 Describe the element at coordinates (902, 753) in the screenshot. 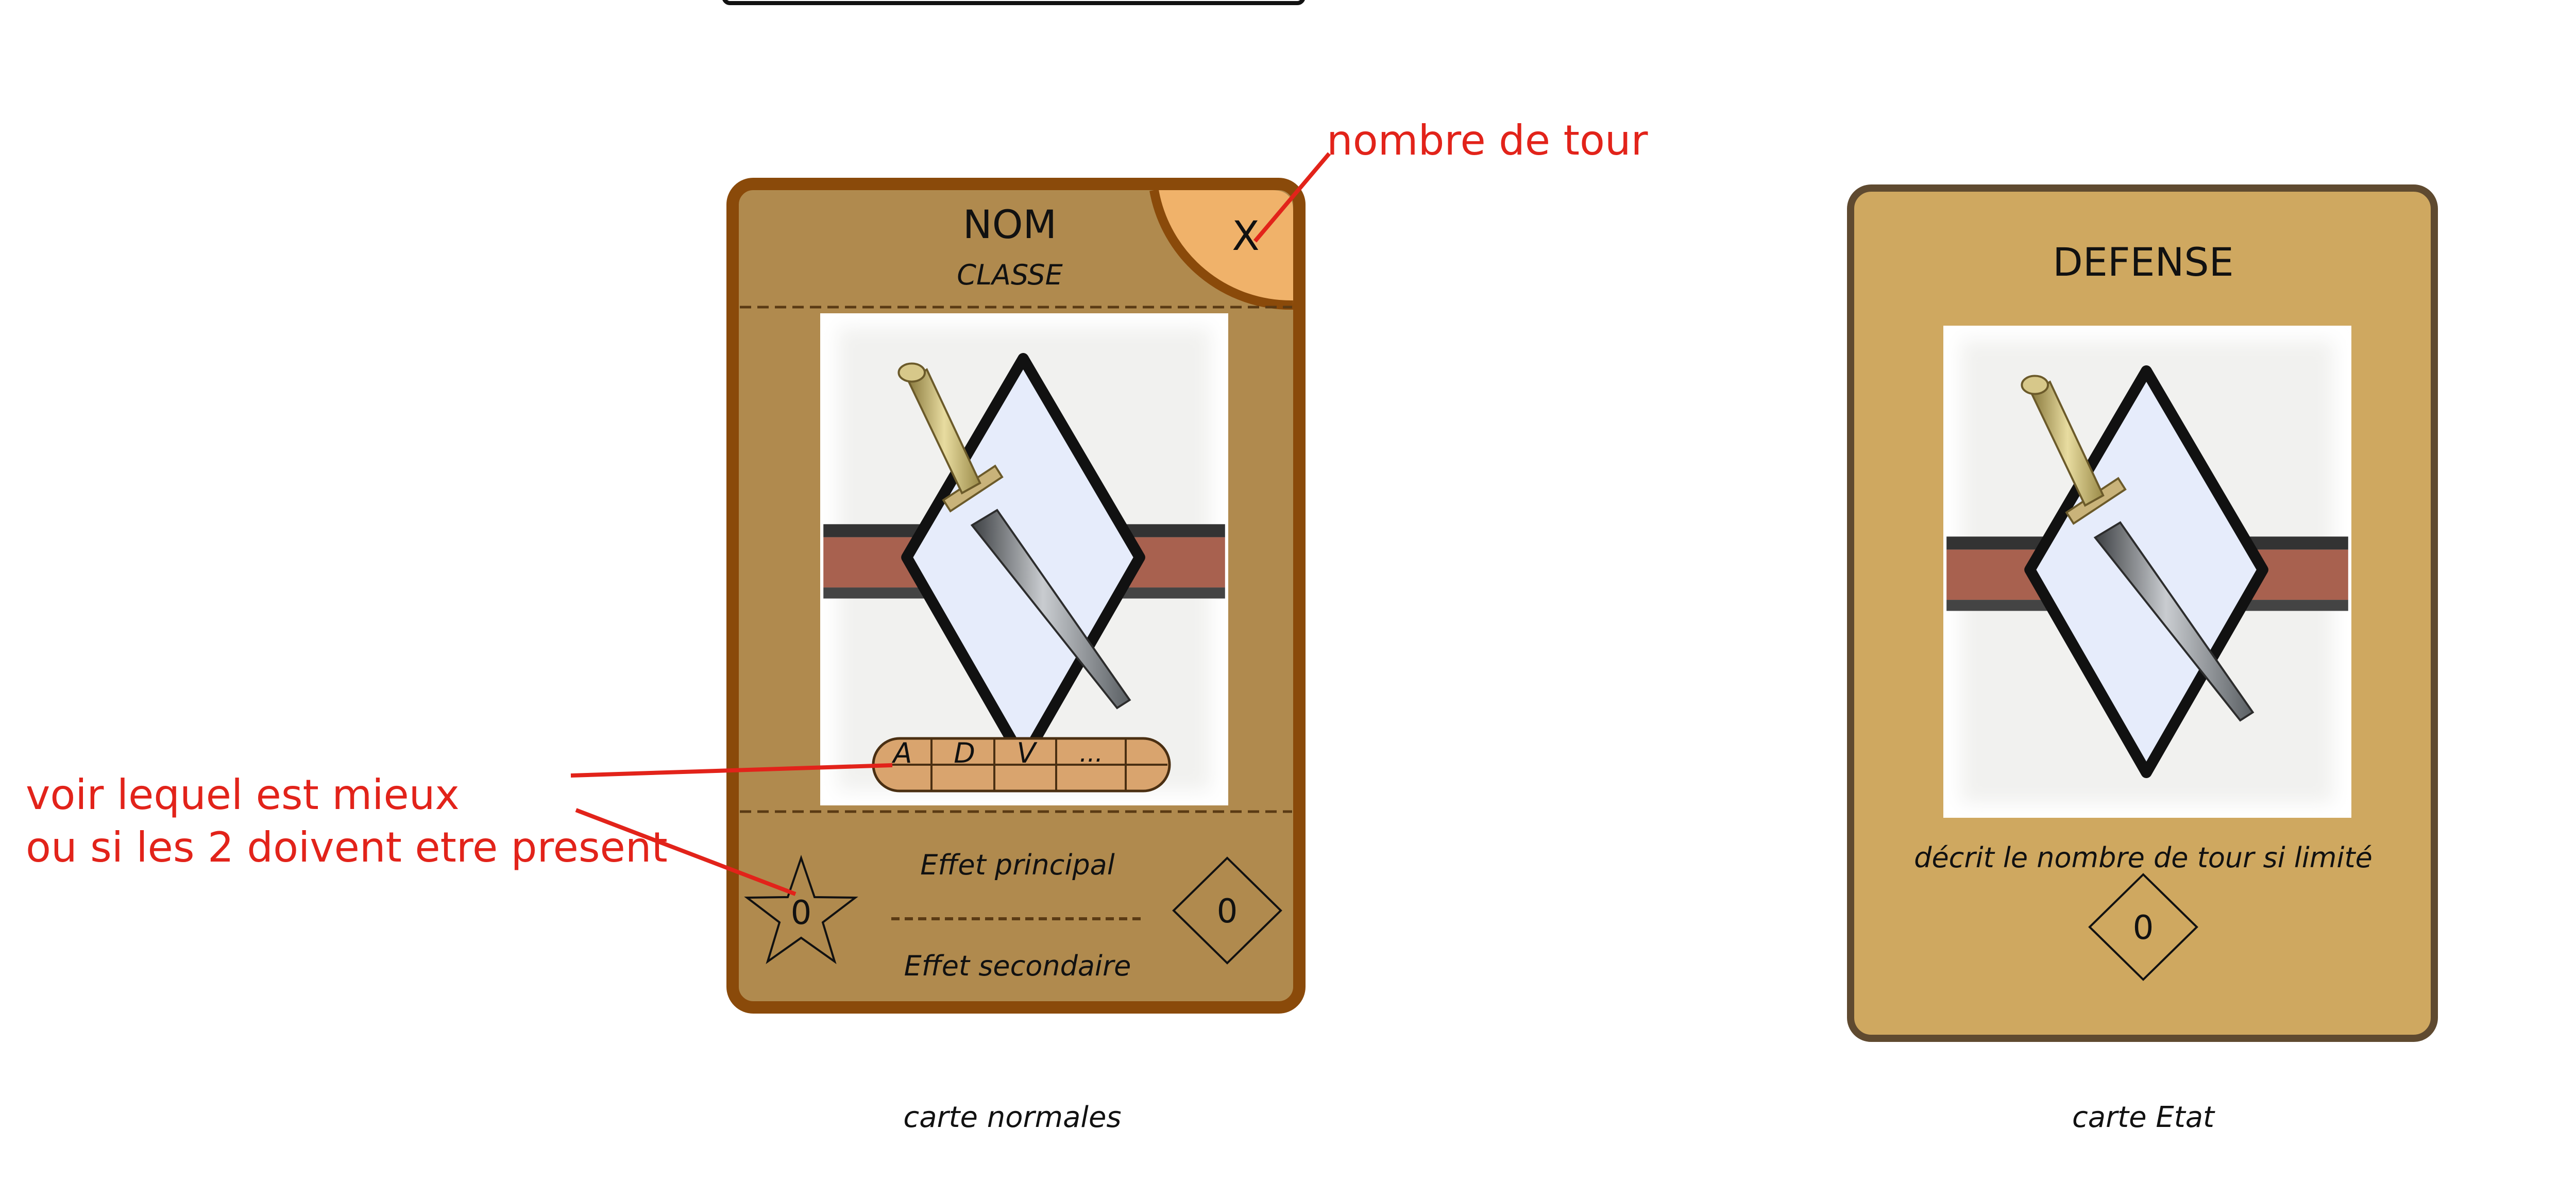

I see `stat-label-a: A` at that location.